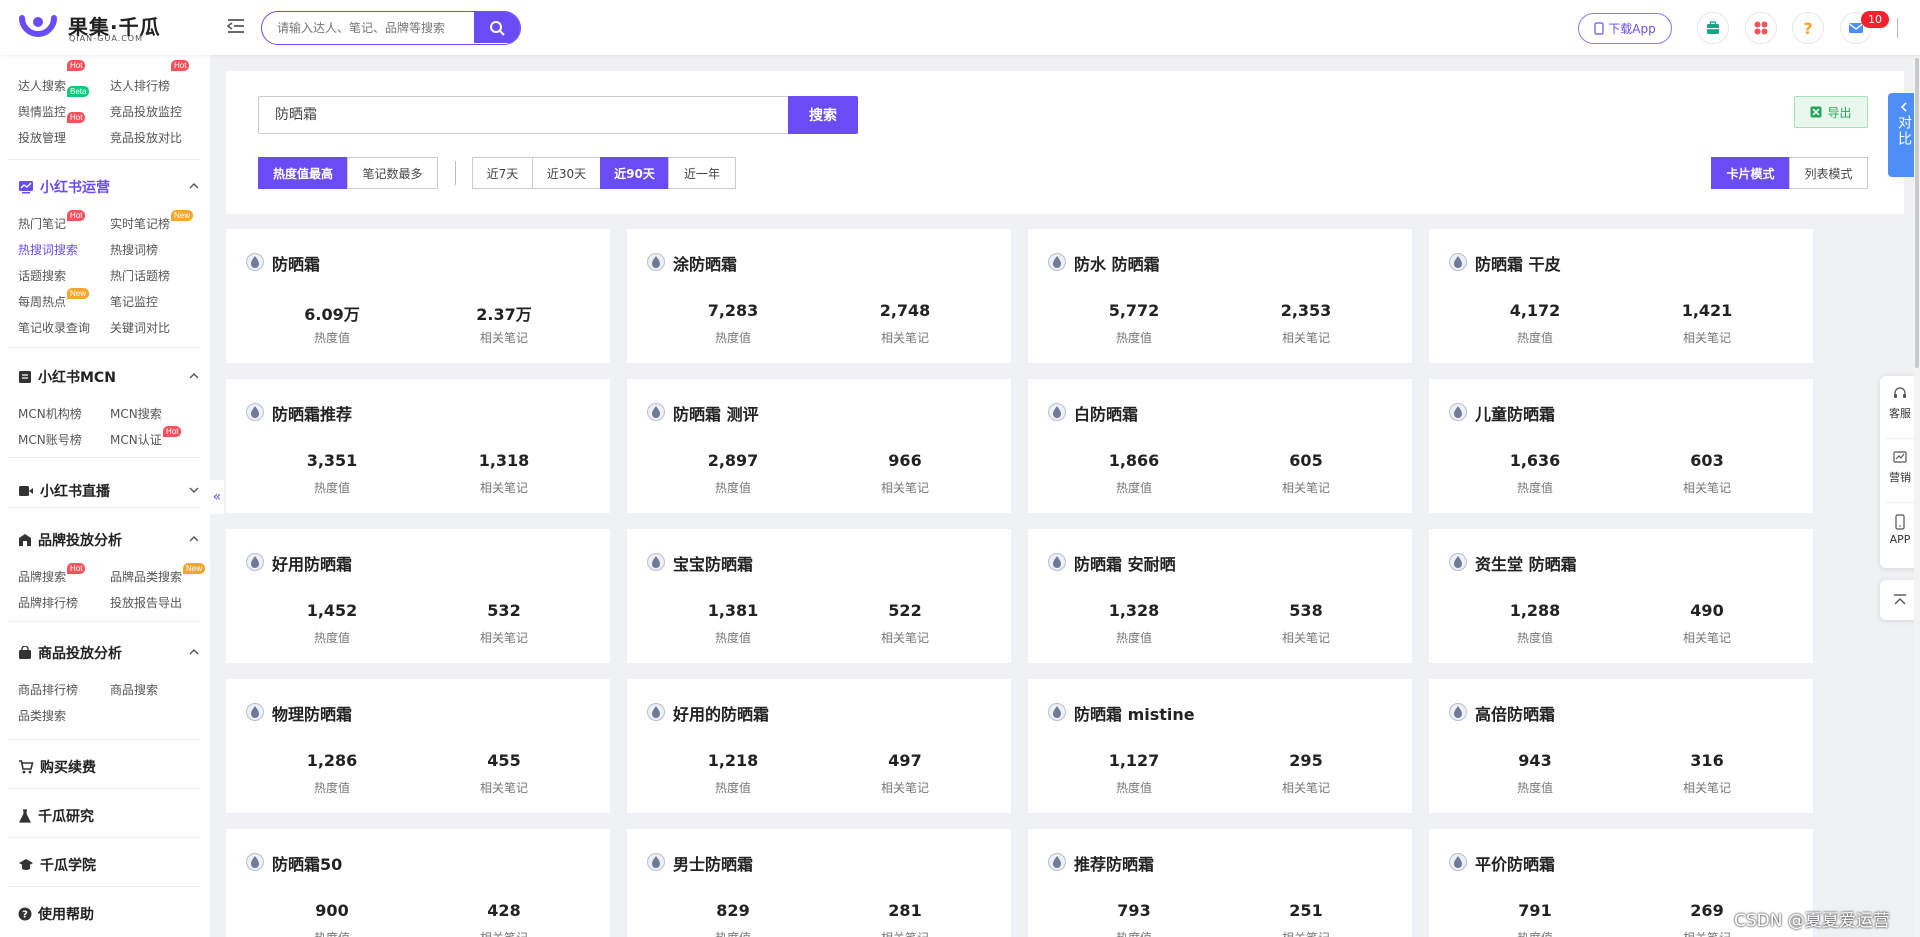 The height and width of the screenshot is (937, 1920). Describe the element at coordinates (140, 327) in the screenshot. I see `sidebar-item-keyword-compare: 关键词对比` at that location.